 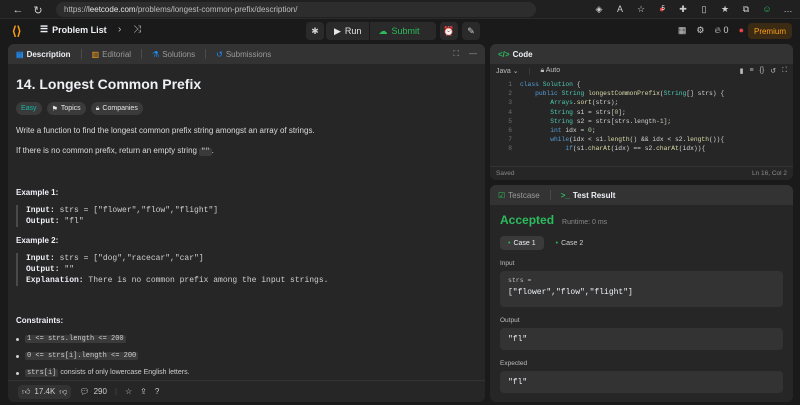 I want to click on url-host: leetcode.com, so click(x=112, y=9).